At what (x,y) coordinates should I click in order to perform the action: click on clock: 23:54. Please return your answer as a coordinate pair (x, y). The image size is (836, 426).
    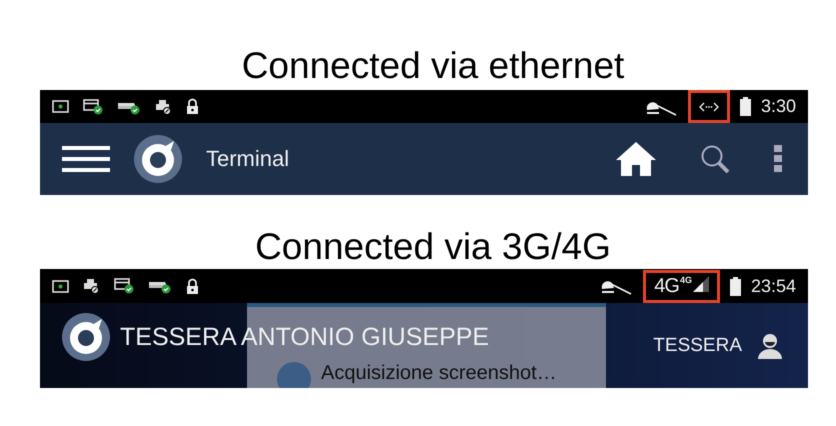
    Looking at the image, I should click on (773, 286).